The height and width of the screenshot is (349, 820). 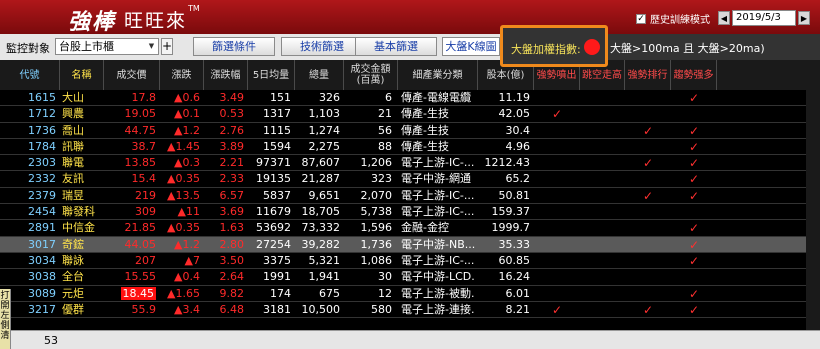 What do you see at coordinates (324, 260) in the screenshot?
I see `cell-total-volume: 5,321` at bounding box center [324, 260].